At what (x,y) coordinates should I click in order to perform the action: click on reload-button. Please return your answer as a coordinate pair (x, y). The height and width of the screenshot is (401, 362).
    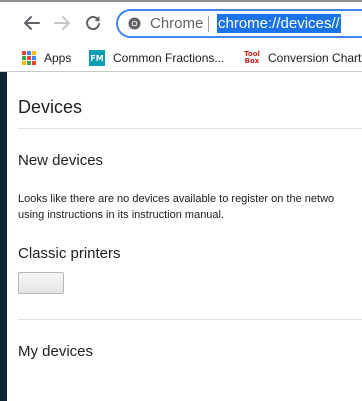
    Looking at the image, I should click on (93, 23).